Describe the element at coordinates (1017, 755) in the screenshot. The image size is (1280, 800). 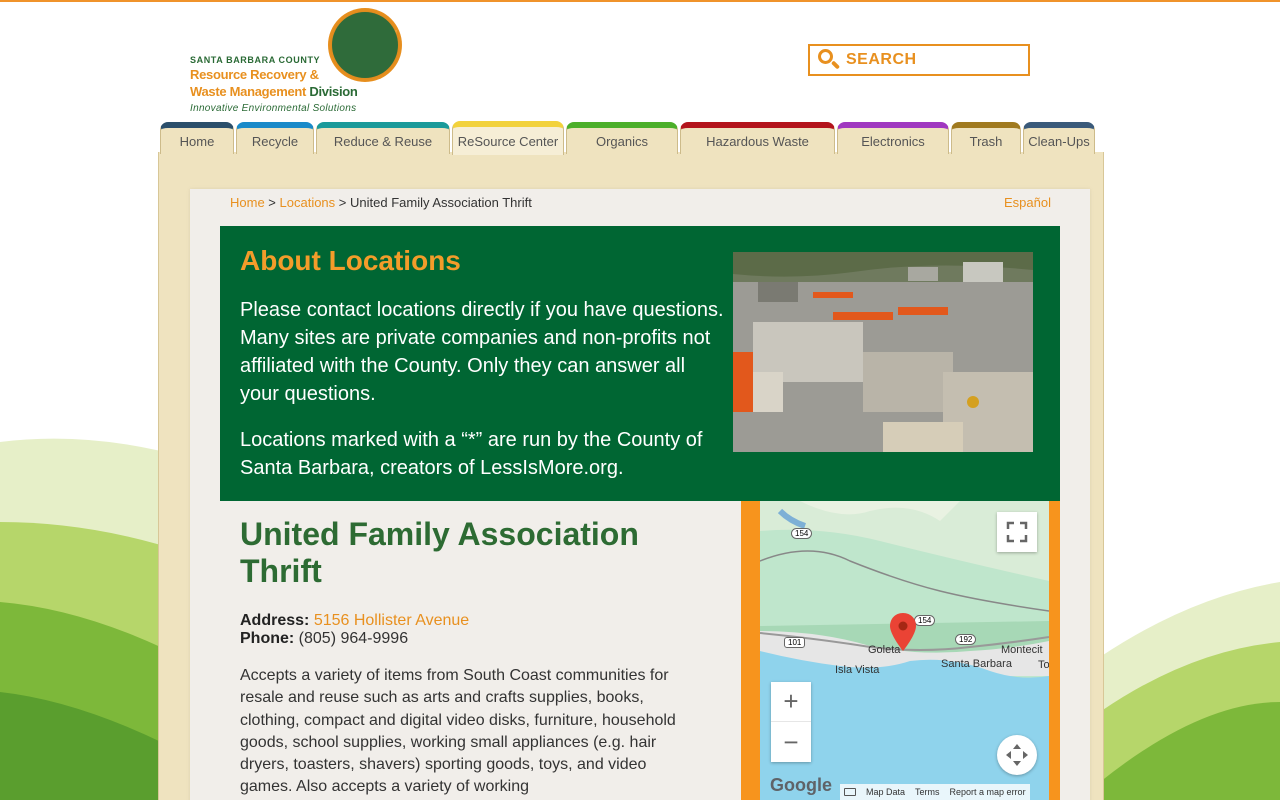
I see `camera-control-icon` at that location.